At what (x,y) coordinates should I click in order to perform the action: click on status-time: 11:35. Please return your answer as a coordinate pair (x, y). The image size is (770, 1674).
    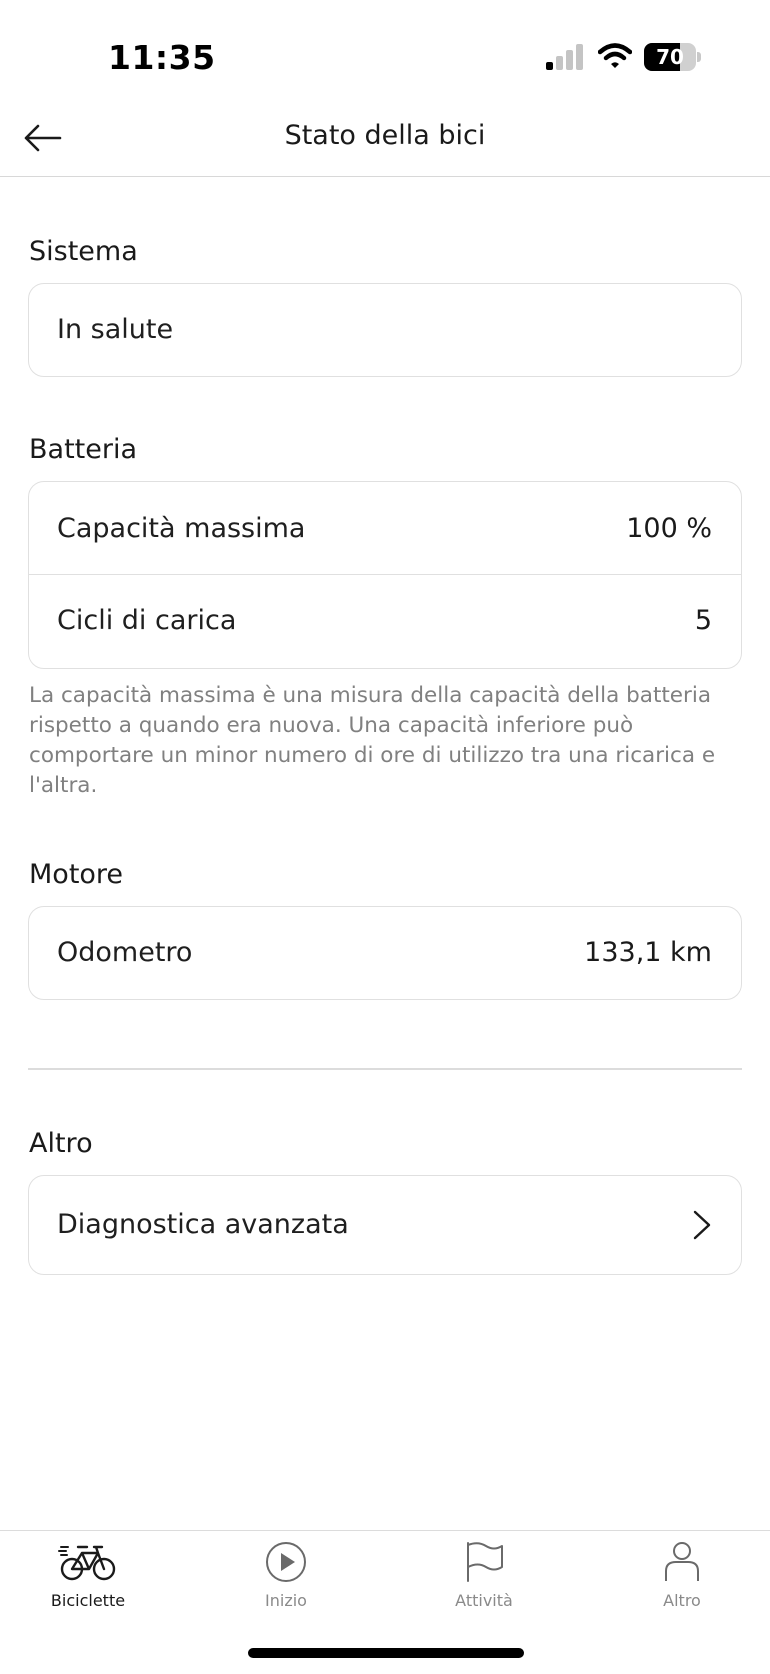
    Looking at the image, I should click on (162, 57).